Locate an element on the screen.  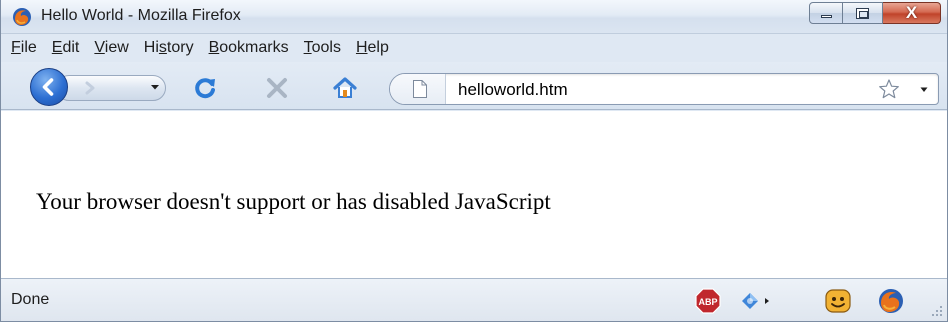
window-controls: X is located at coordinates (875, 13).